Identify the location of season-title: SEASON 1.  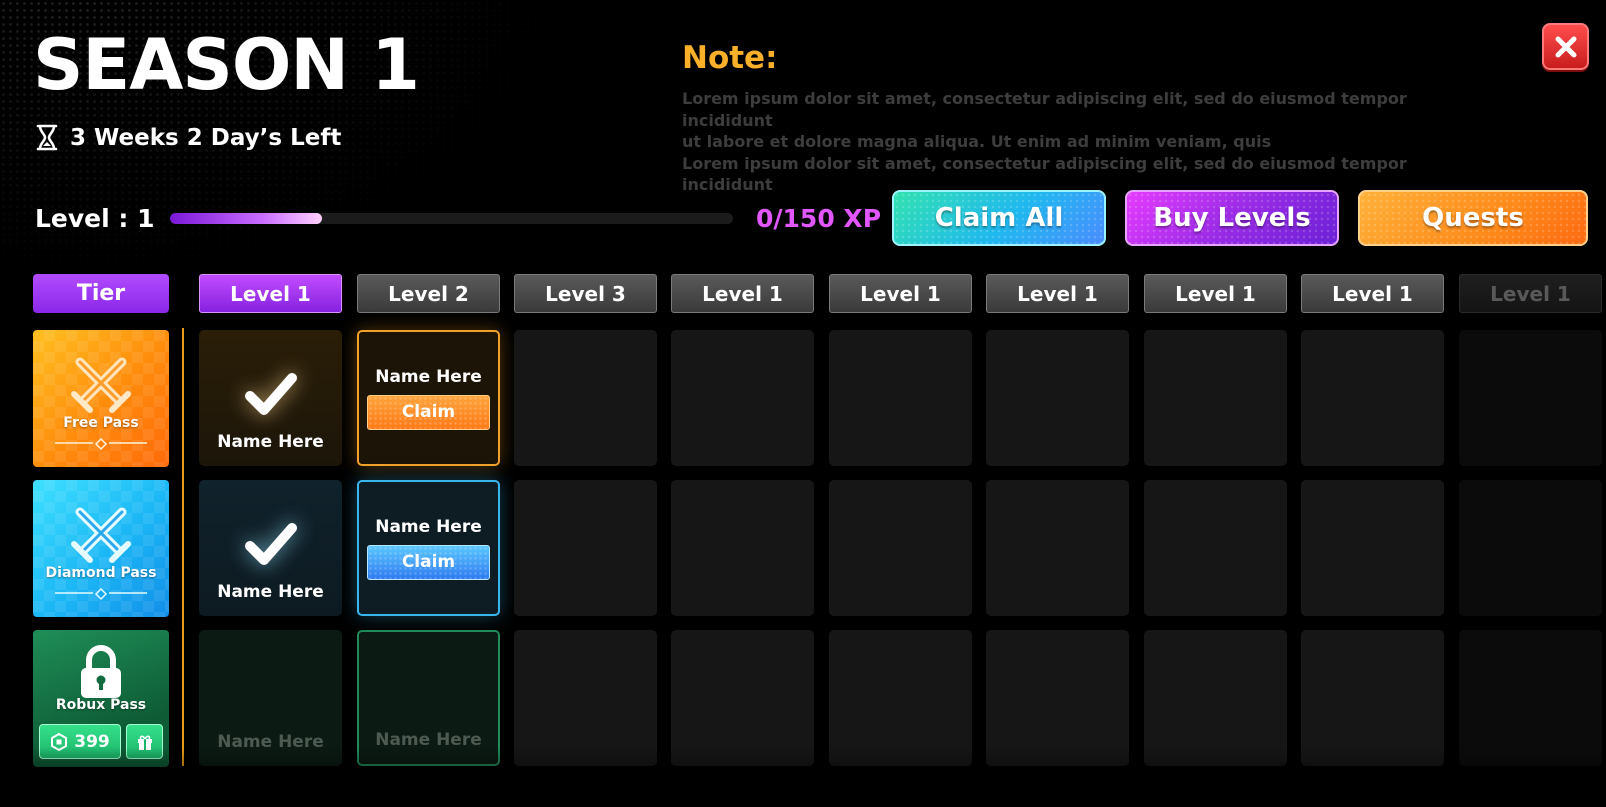
(226, 65).